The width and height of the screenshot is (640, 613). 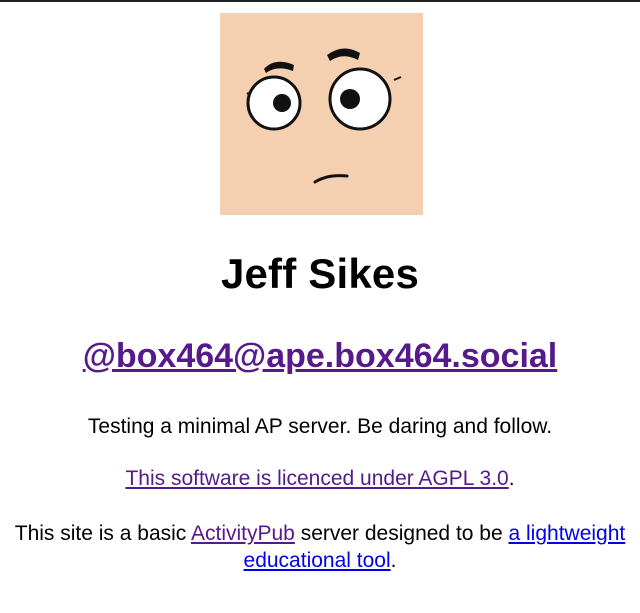 I want to click on about-prefix: This site is a basic, so click(x=102, y=533).